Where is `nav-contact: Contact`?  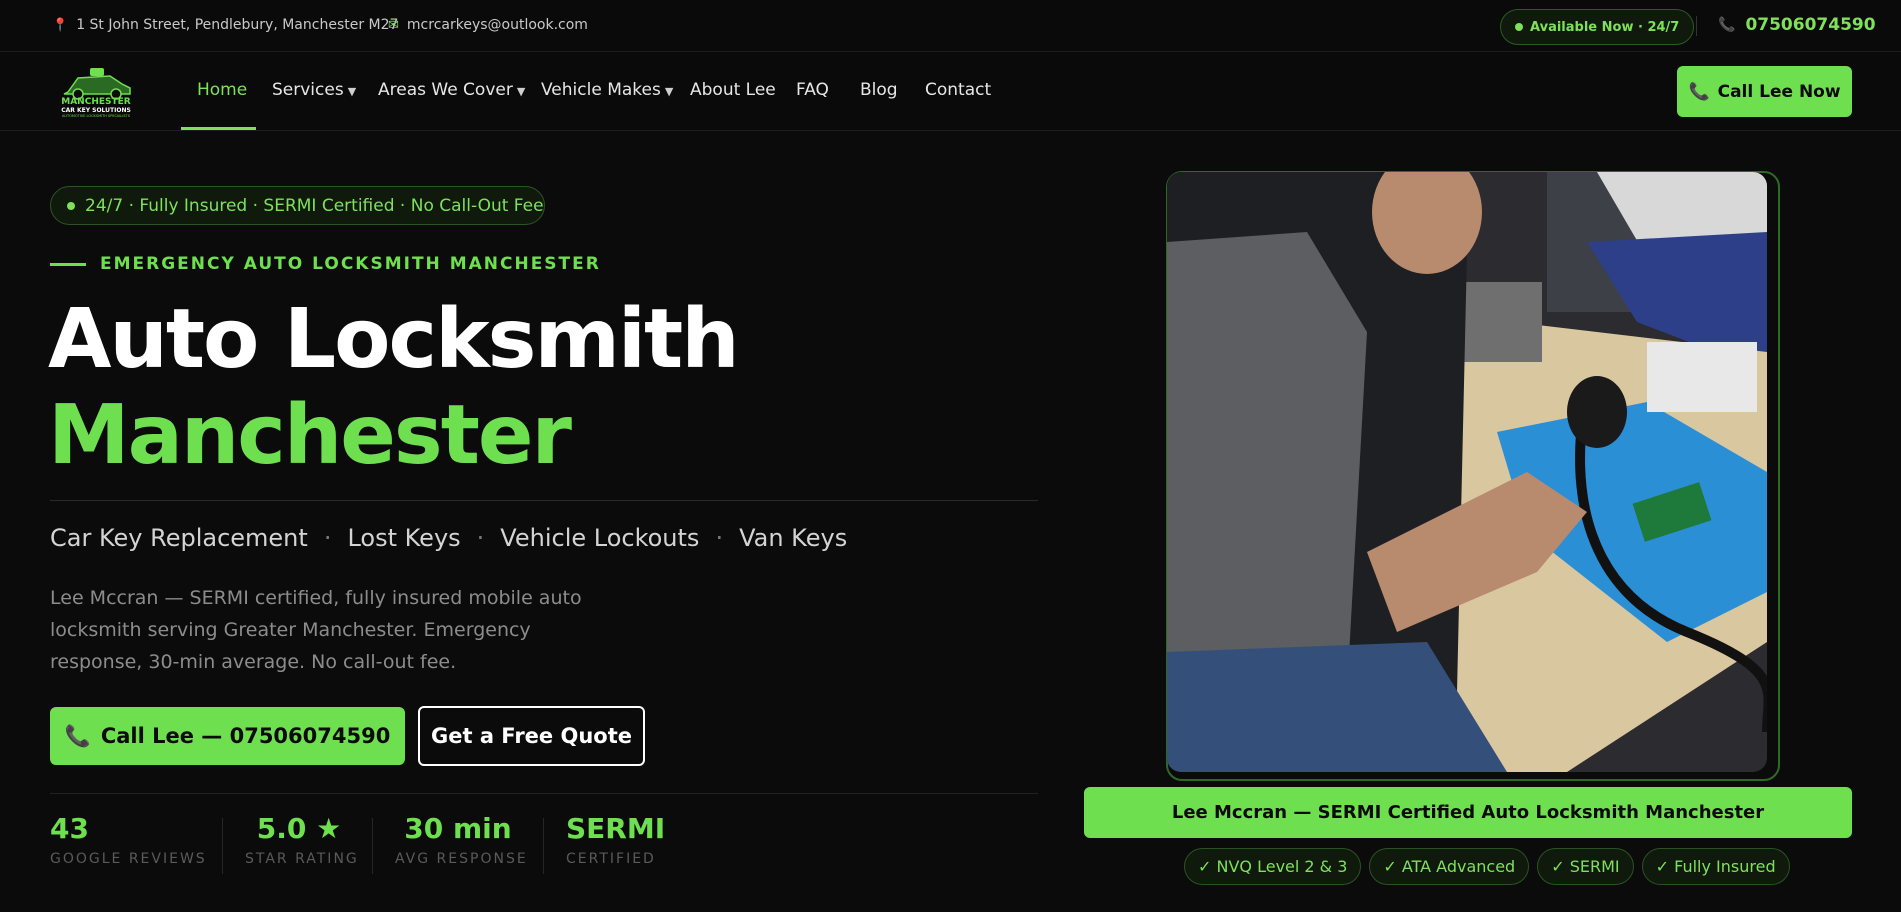 nav-contact: Contact is located at coordinates (958, 90).